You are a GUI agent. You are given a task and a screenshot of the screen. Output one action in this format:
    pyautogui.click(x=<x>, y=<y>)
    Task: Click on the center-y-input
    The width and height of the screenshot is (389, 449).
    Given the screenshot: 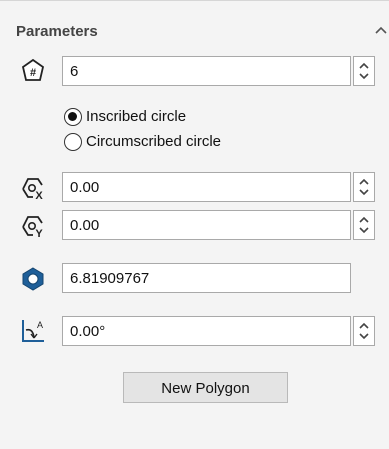 What is the action you would take?
    pyautogui.click(x=206, y=225)
    